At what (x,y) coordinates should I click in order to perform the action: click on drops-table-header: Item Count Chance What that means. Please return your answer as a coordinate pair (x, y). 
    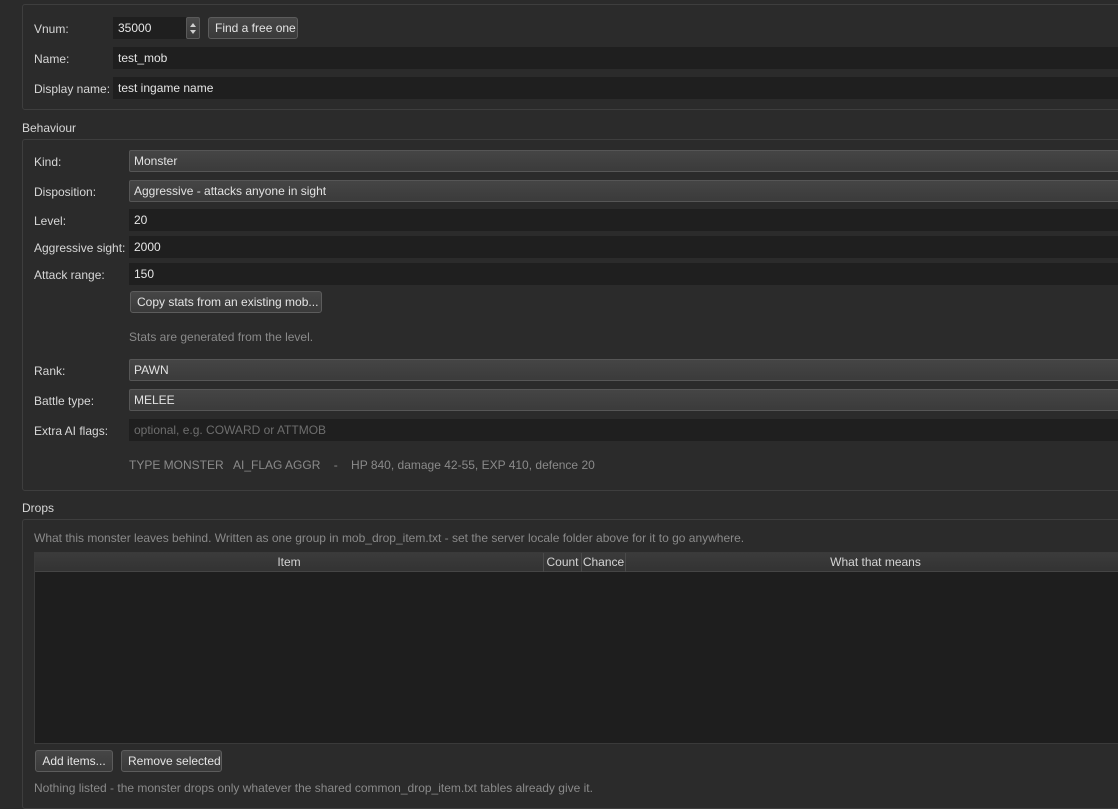
    Looking at the image, I should click on (576, 562).